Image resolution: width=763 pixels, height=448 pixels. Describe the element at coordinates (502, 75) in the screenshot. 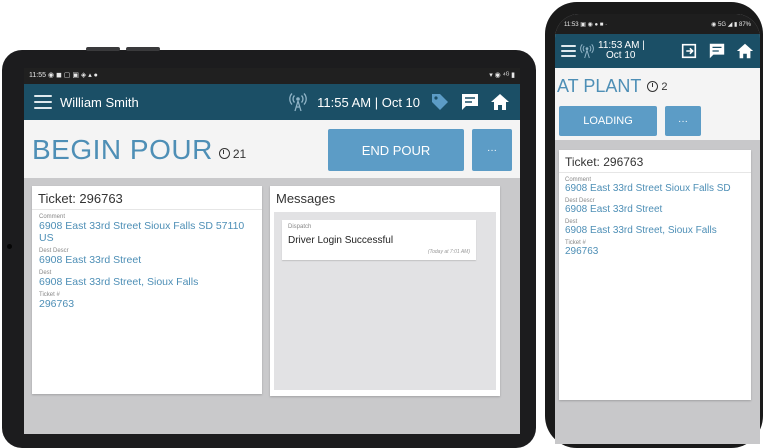

I see `status-right-icons: ▾ ◉ ⁴ᴳ ▮` at that location.